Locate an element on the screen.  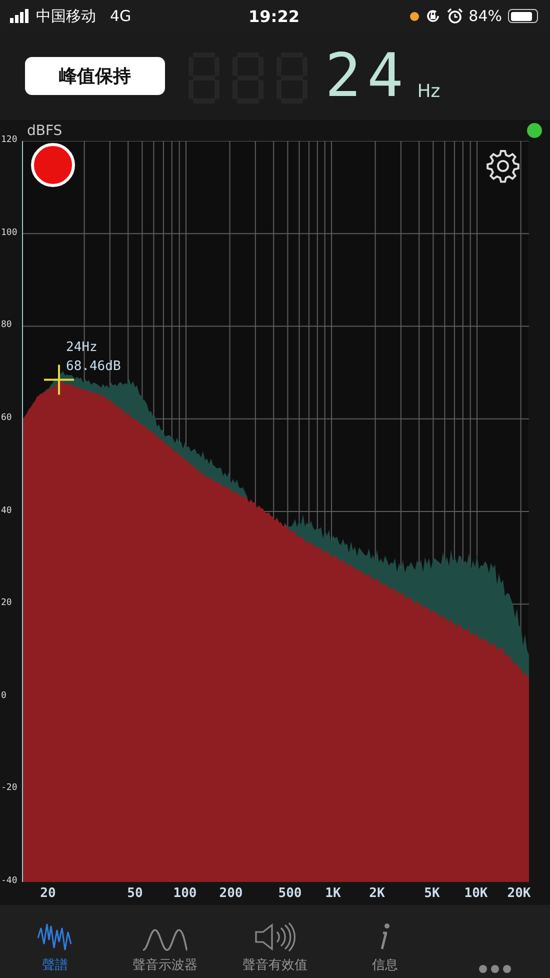
axis-label: 50 is located at coordinates (135, 893).